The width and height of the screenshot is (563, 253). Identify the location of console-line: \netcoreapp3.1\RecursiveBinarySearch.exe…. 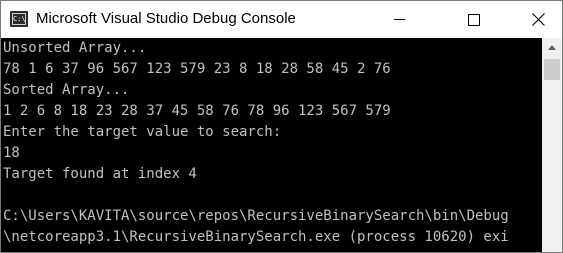
(256, 237).